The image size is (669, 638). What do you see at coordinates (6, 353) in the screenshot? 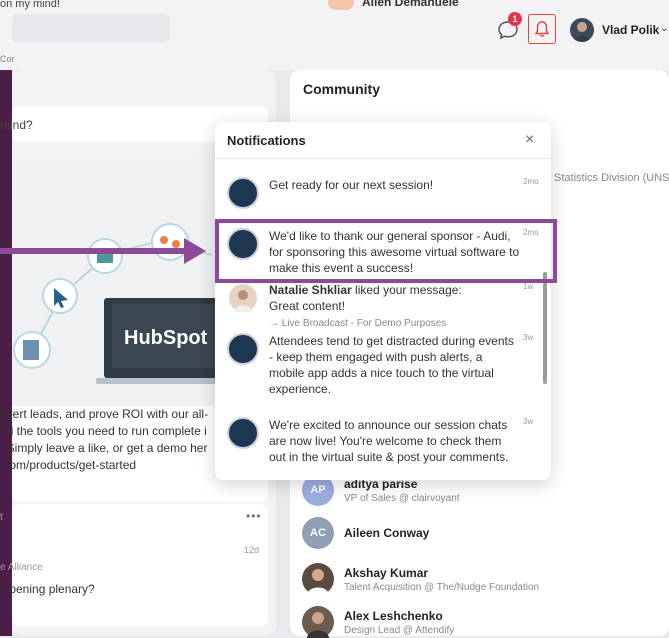
I see `sidebar-strip` at bounding box center [6, 353].